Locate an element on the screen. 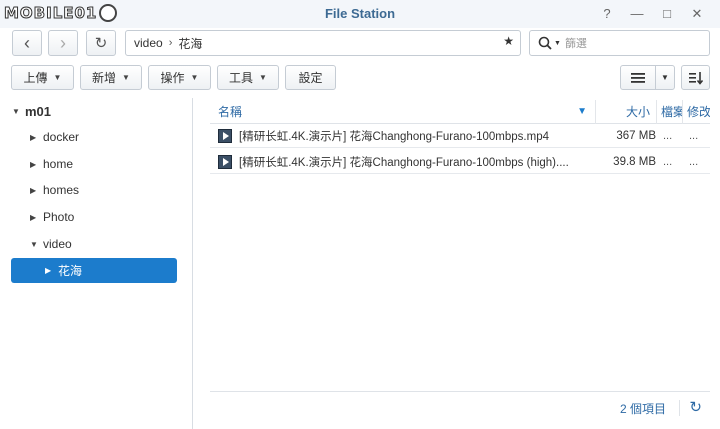 The height and width of the screenshot is (429, 720). search-dropdown-icon: ▼ is located at coordinates (557, 43).